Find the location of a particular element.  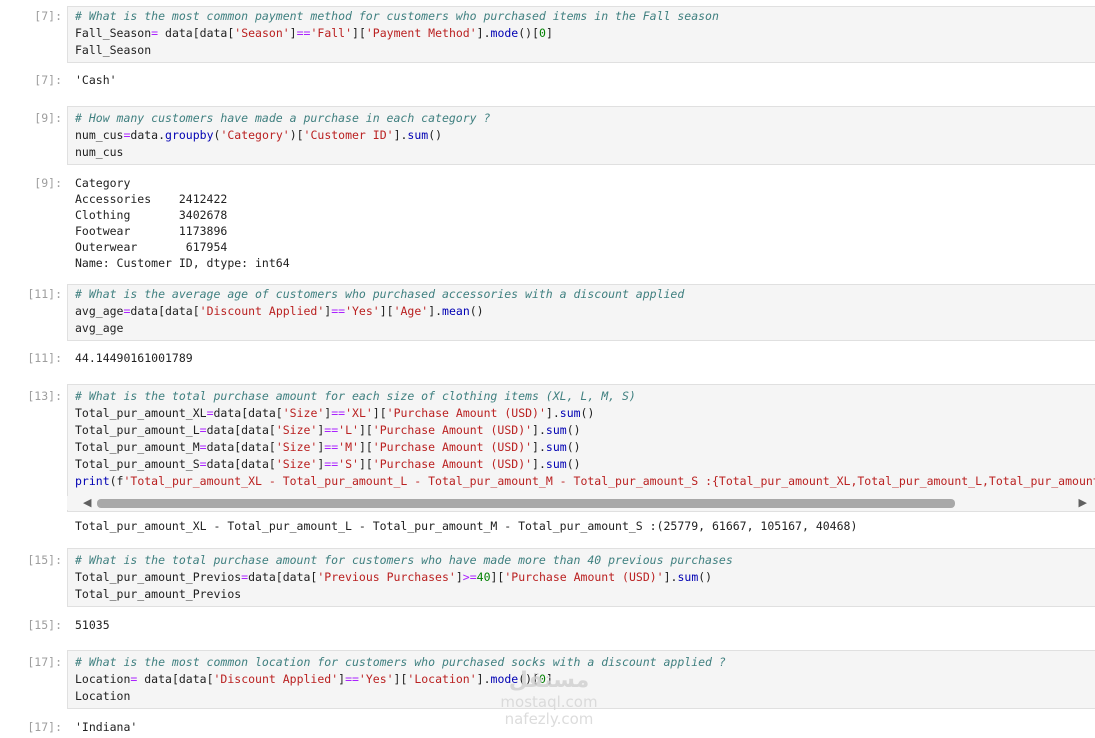

horizontal-scrollbar: ◀ ▶ is located at coordinates (581, 503).